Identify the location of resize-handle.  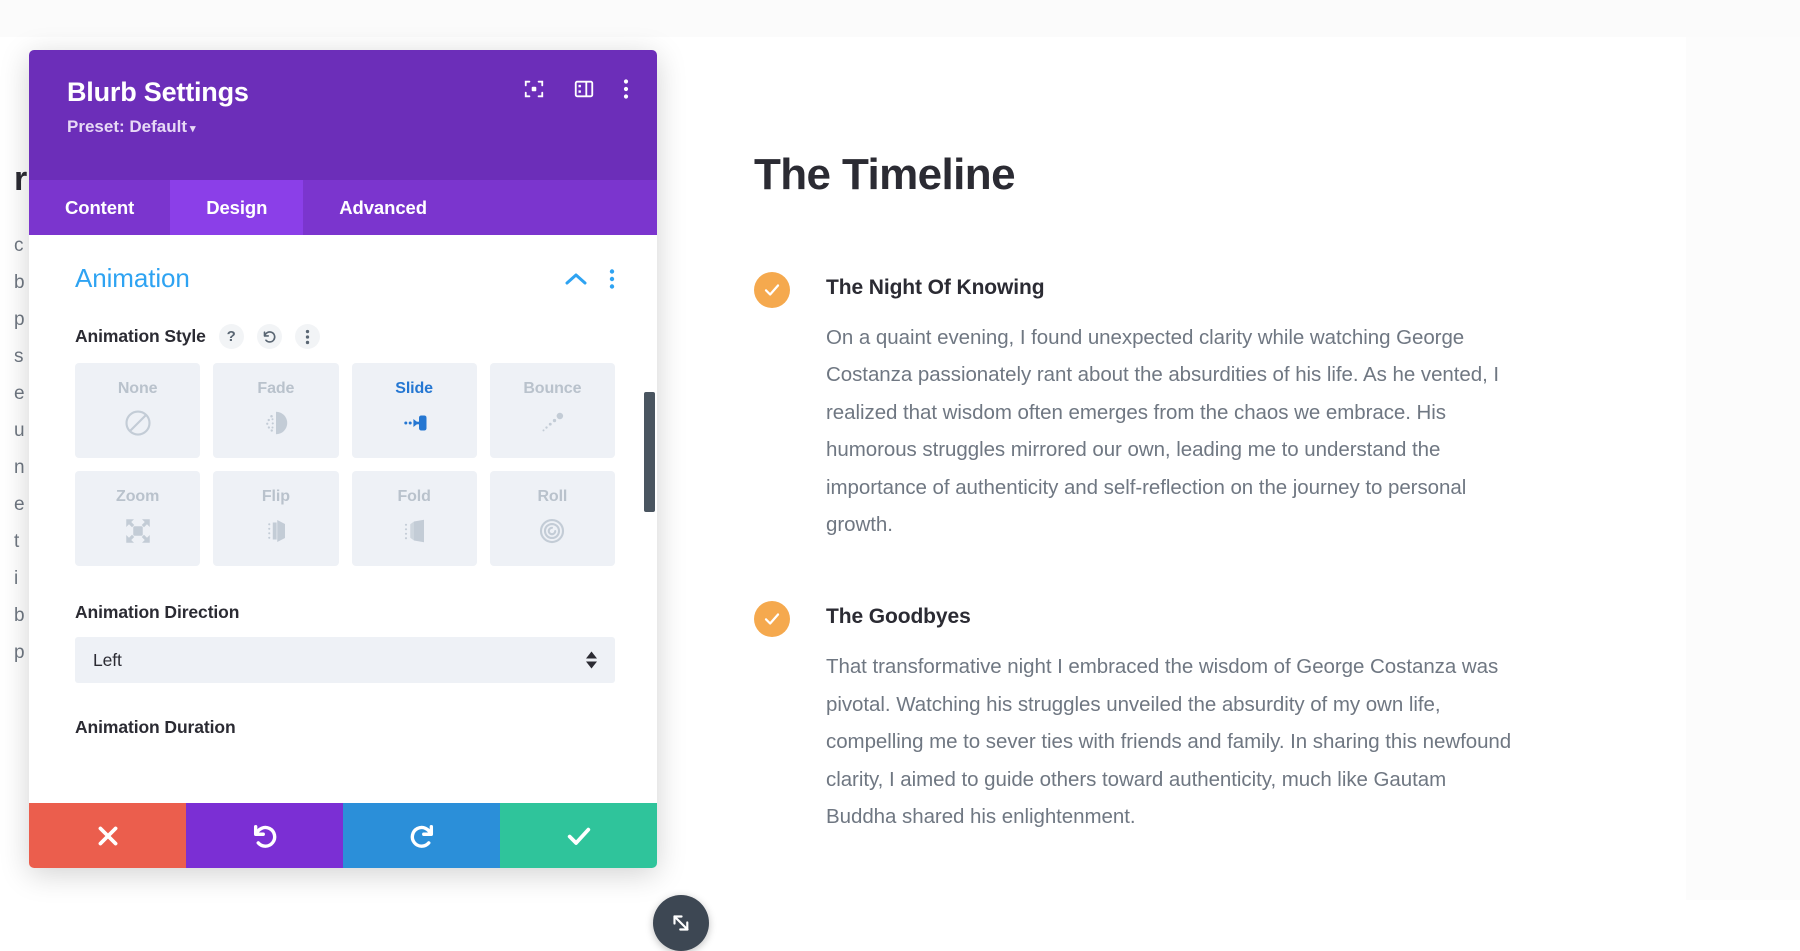
(681, 923).